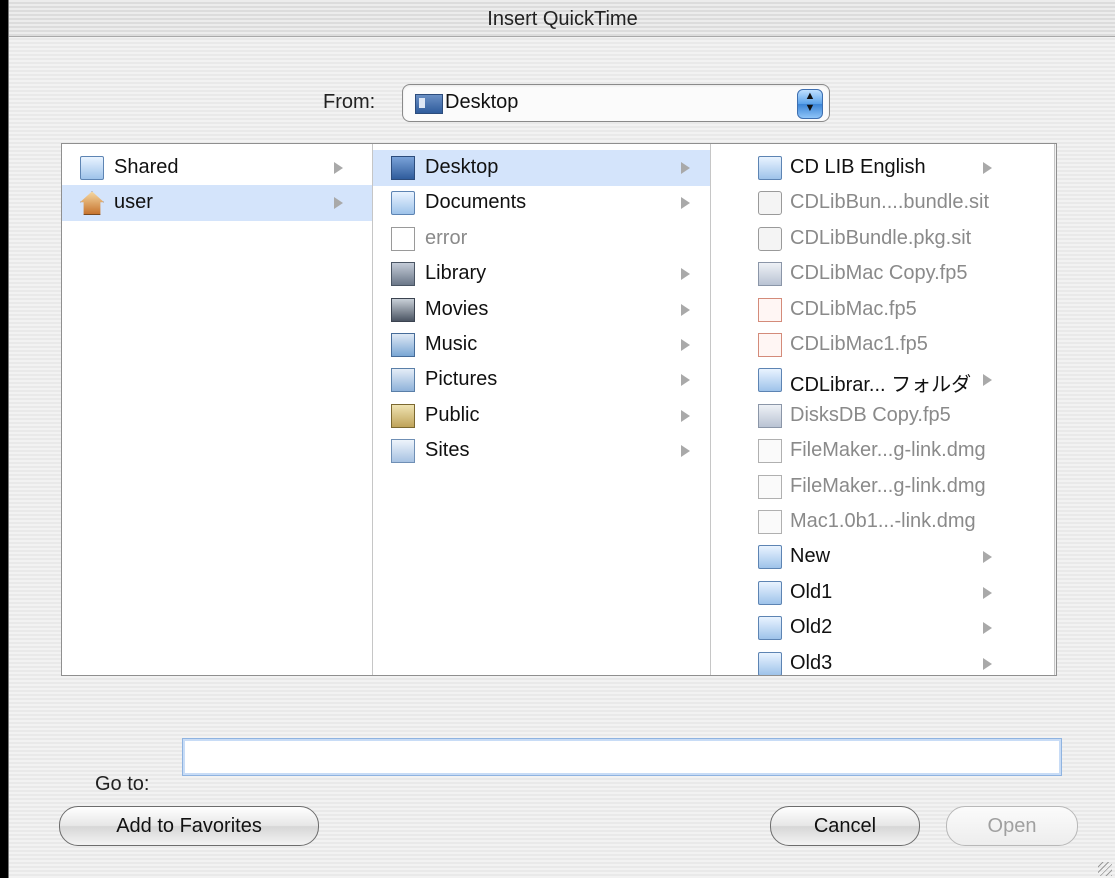 This screenshot has height=878, width=1115. Describe the element at coordinates (541, 310) in the screenshot. I see `folder-list-item: Movies` at that location.